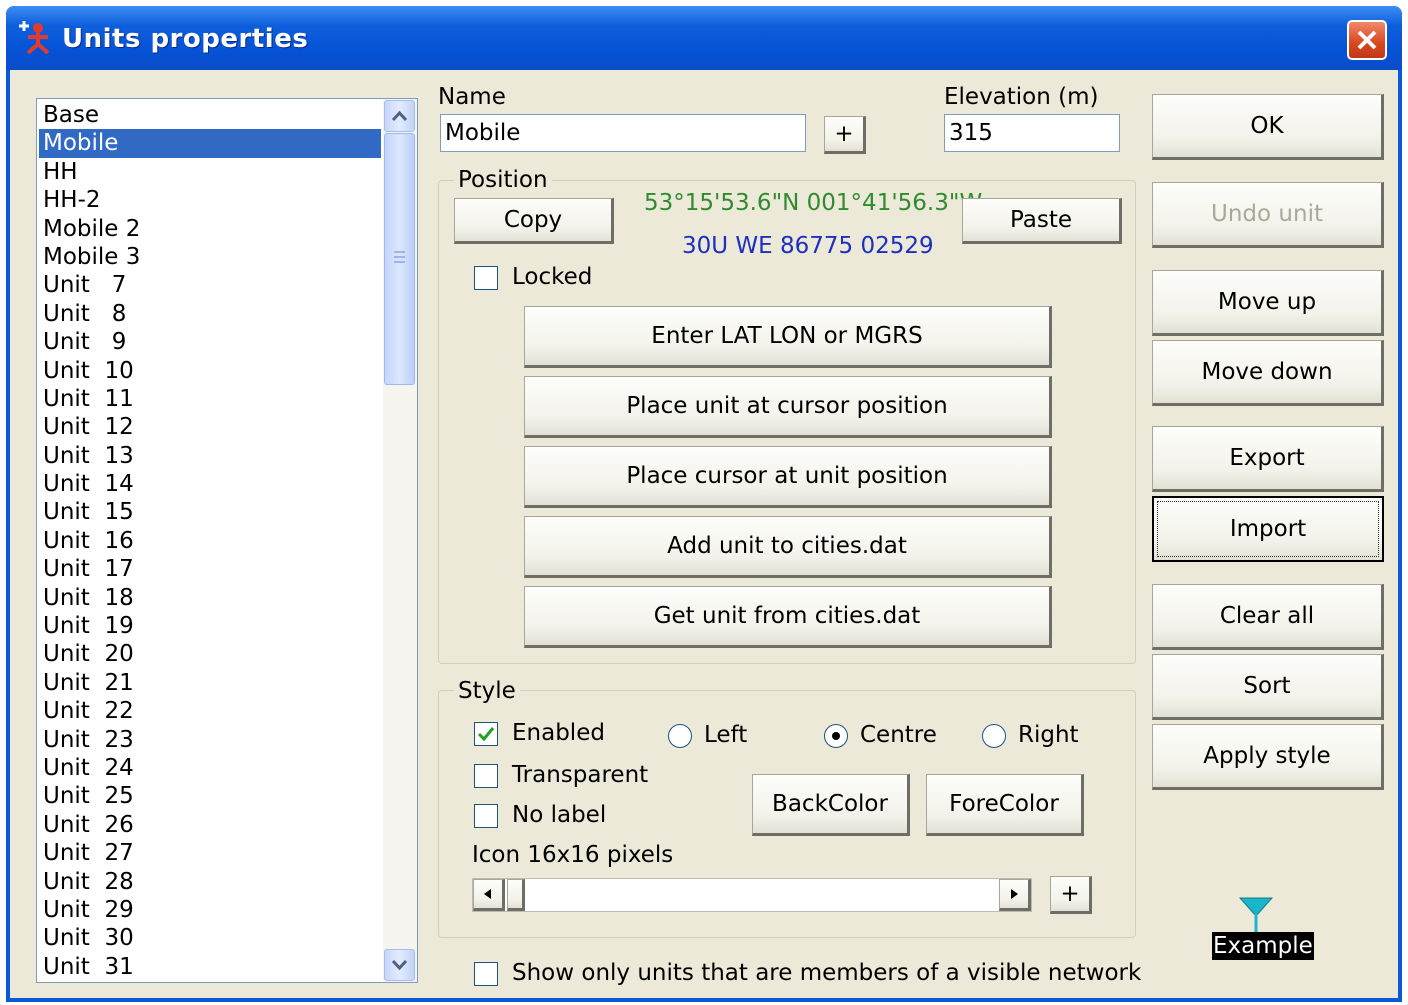 The width and height of the screenshot is (1408, 1005). Describe the element at coordinates (210, 569) in the screenshot. I see `list-item: Unit 17` at that location.